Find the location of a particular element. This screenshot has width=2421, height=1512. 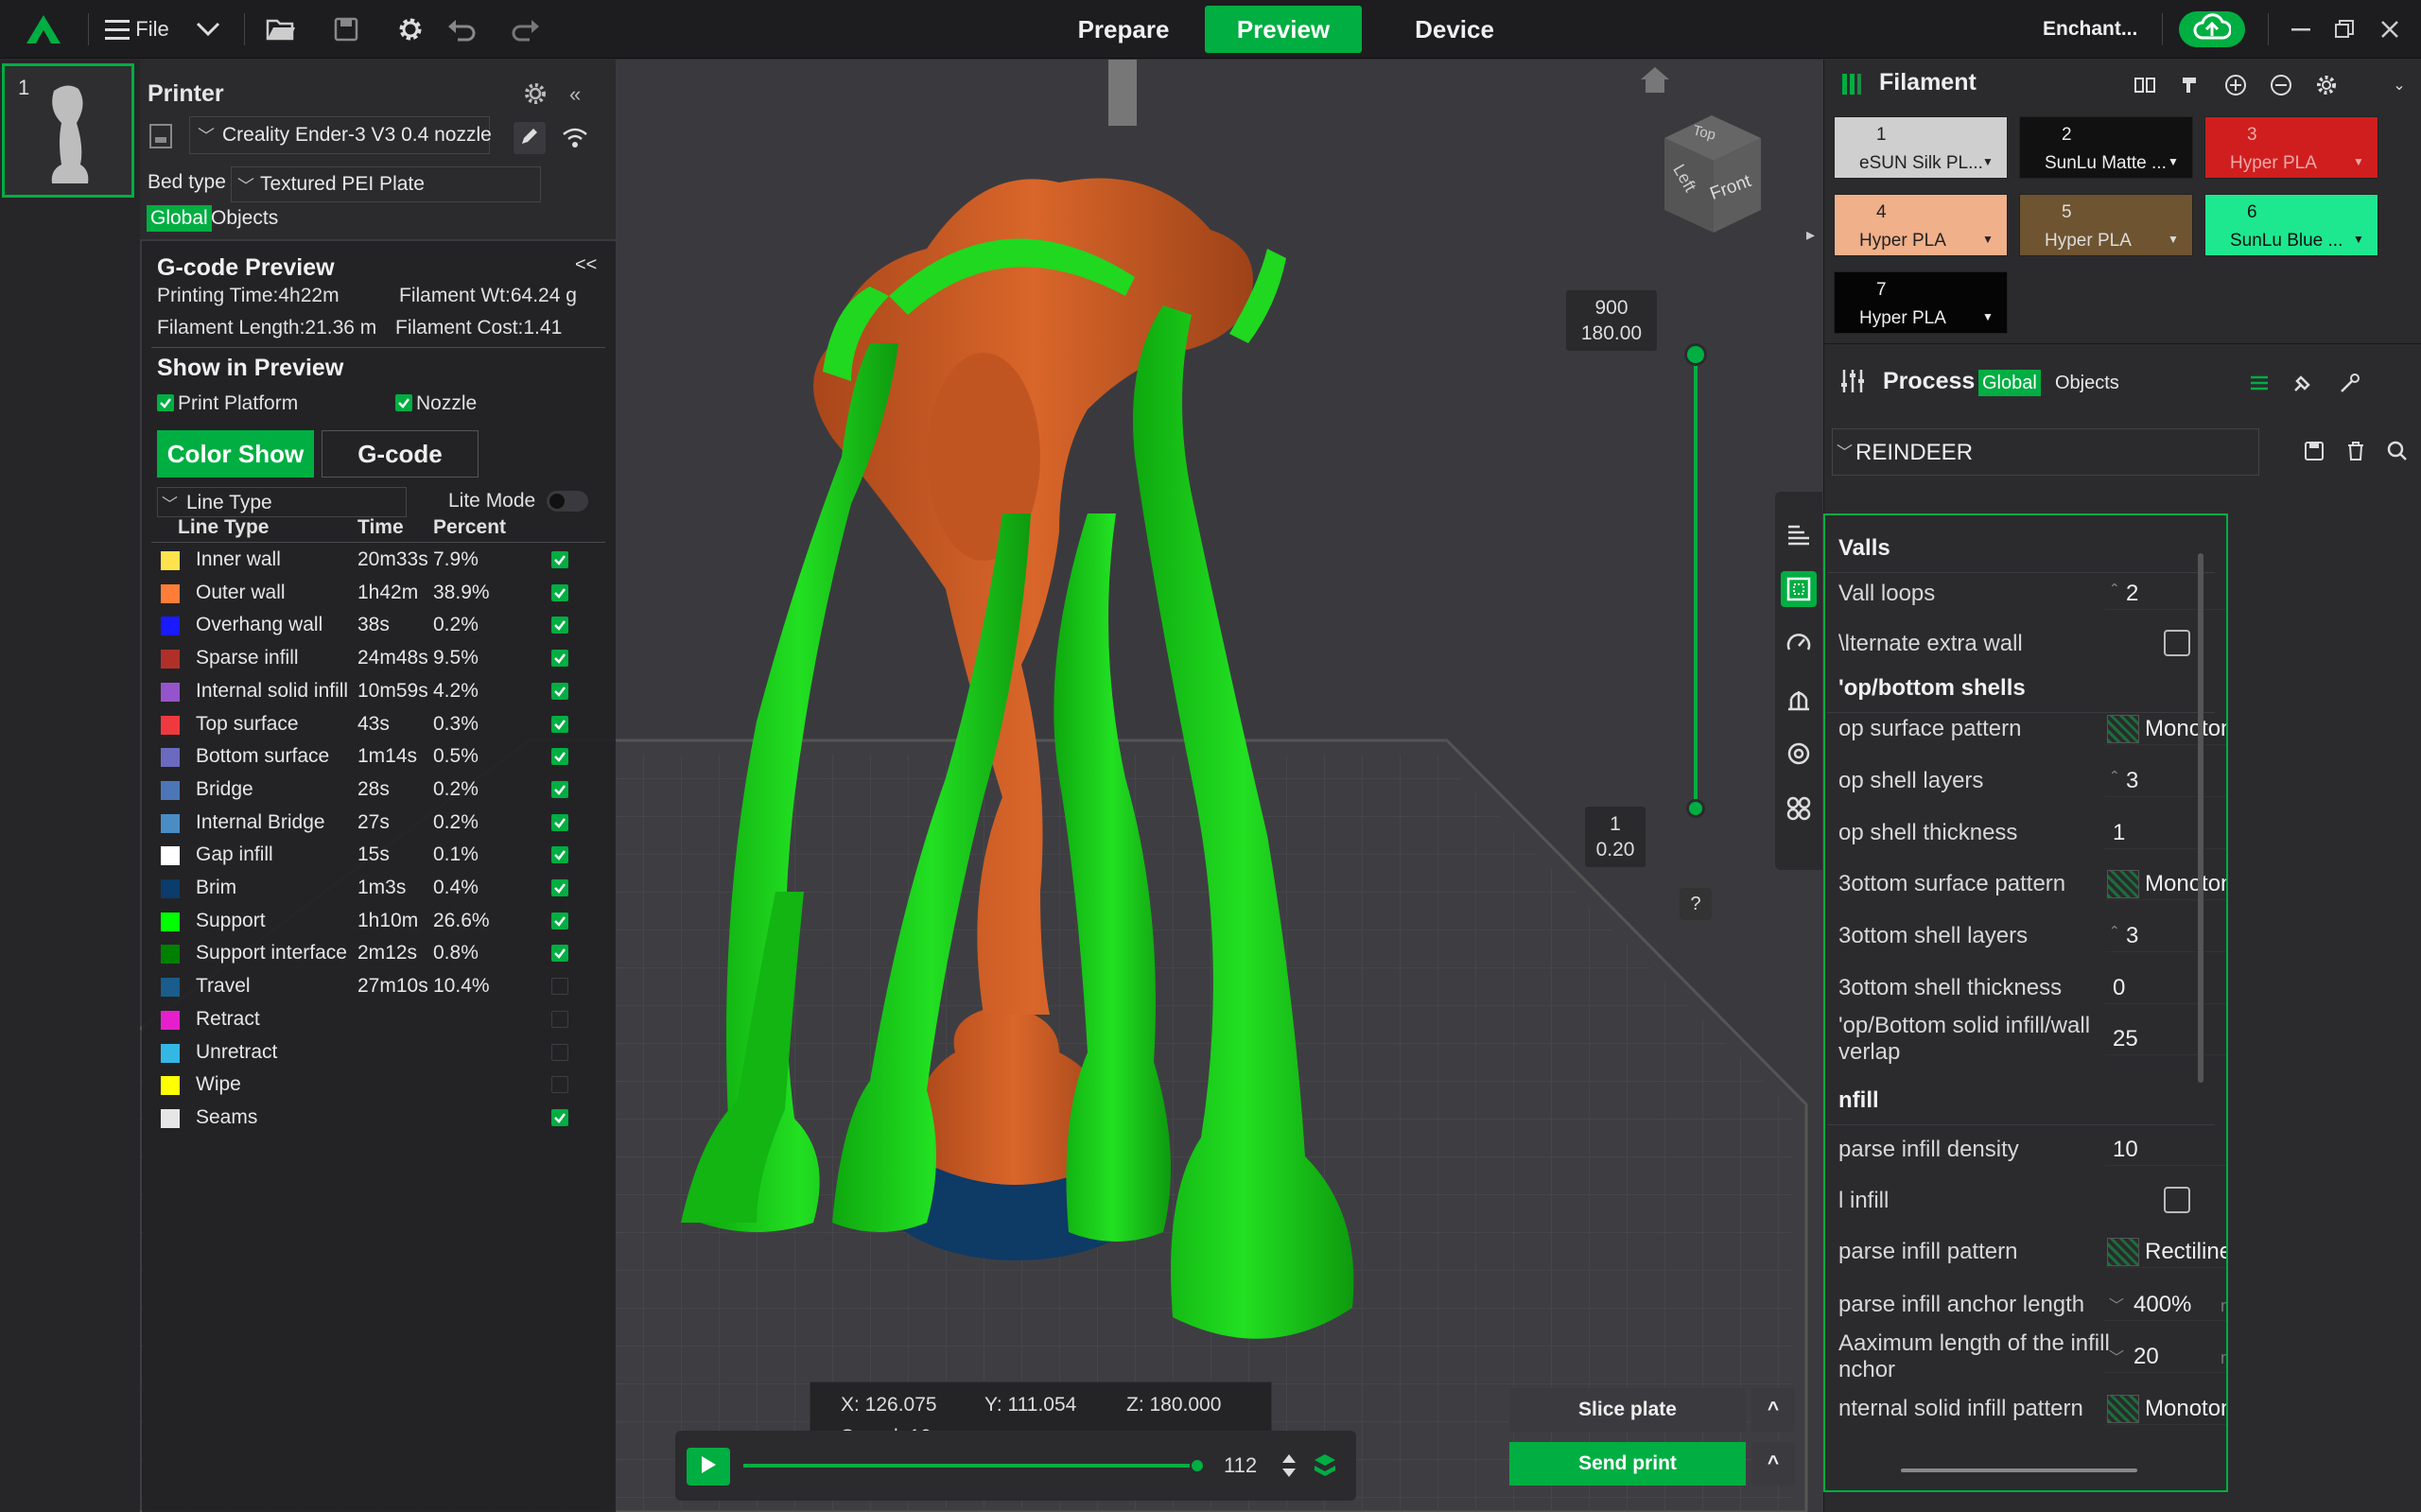

bed-type-select: ﹀ Textured PEI Plate is located at coordinates (386, 184).